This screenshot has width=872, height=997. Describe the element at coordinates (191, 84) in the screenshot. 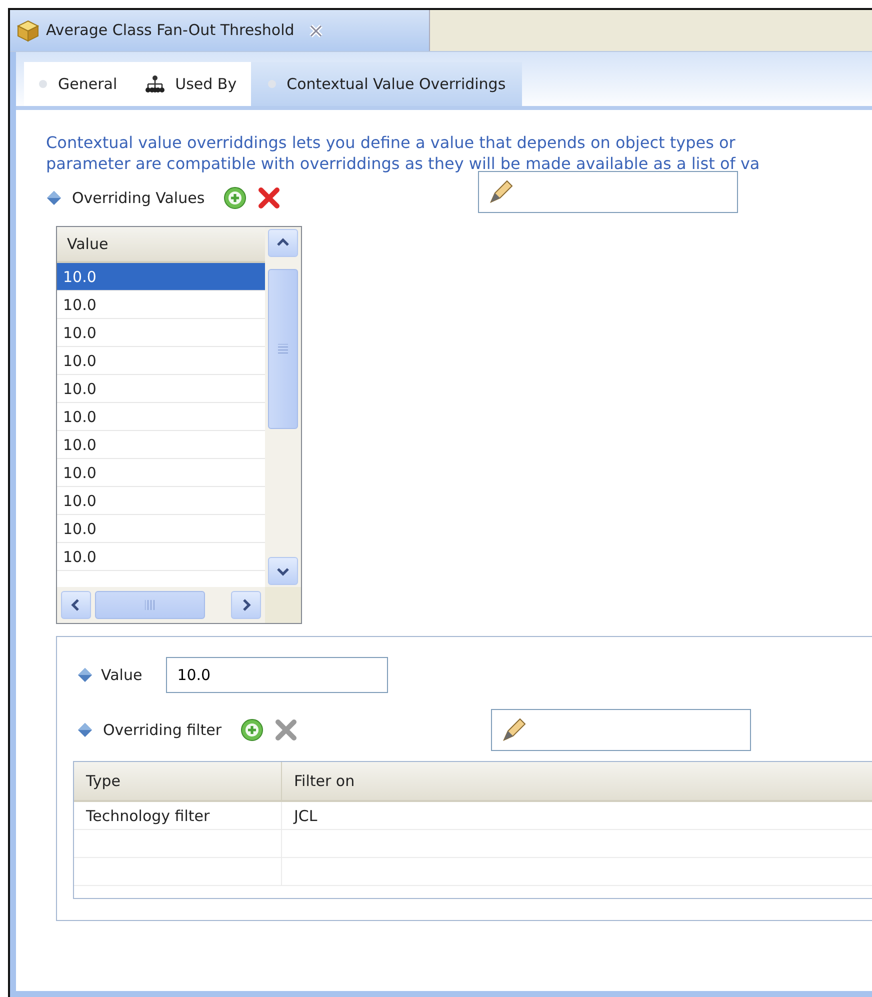

I see `tab: Used By` at that location.